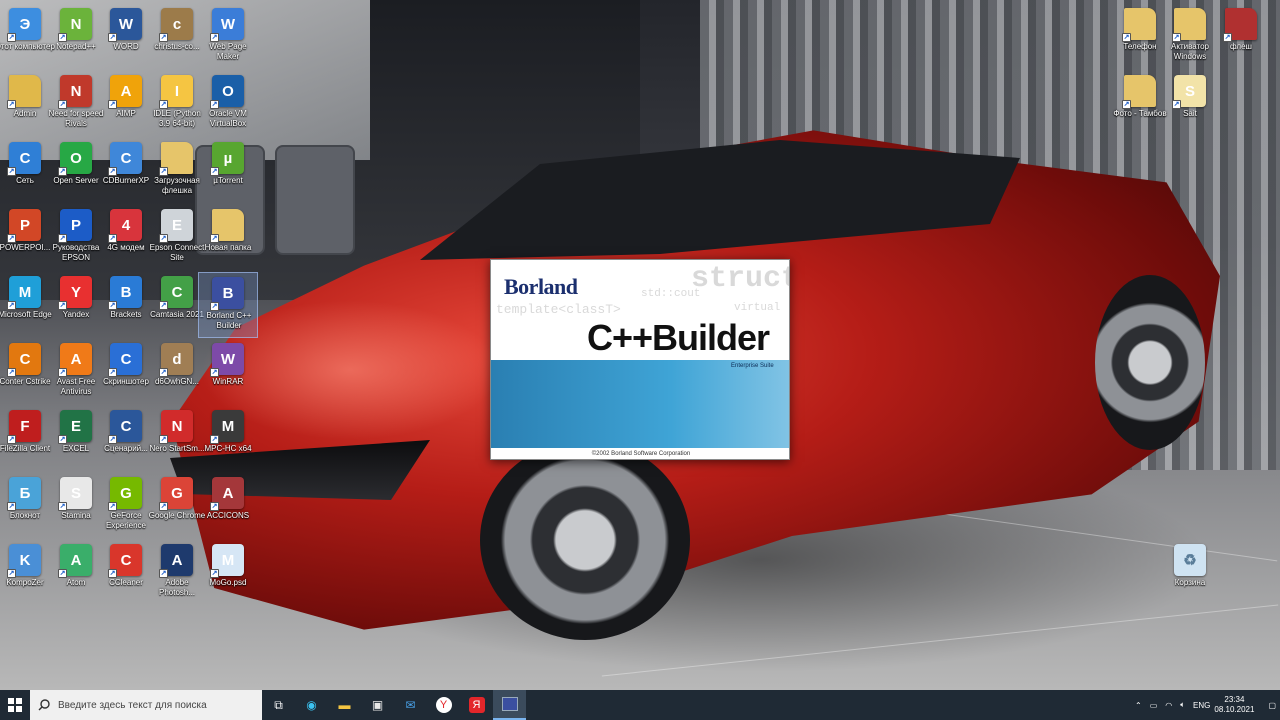 This screenshot has height=720, width=1280. Describe the element at coordinates (75, 561) in the screenshot. I see `atom-icon: A ↗` at that location.